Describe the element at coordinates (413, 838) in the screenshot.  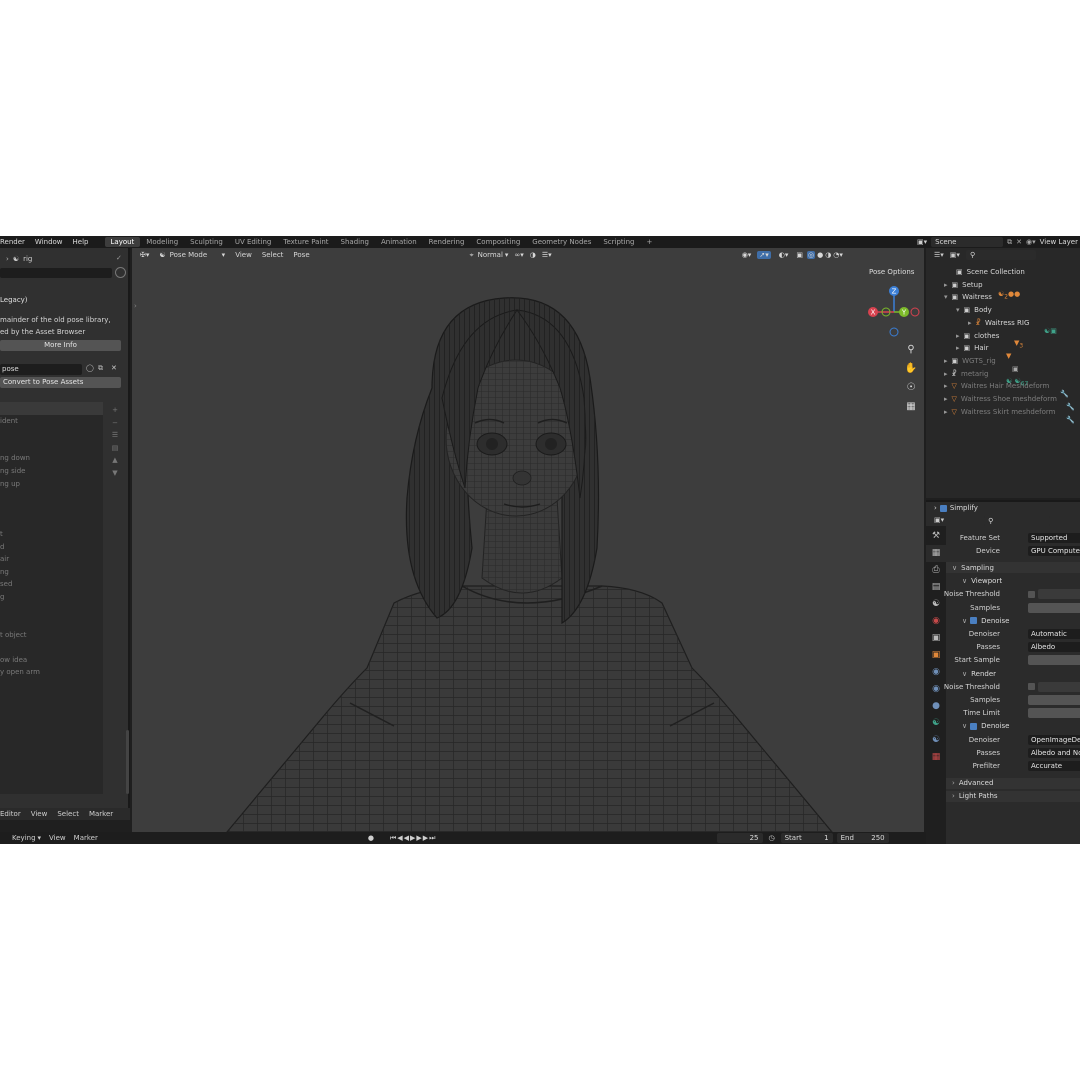
I see `playback-controls: ⏮◀◀▶▶▶⏭` at that location.